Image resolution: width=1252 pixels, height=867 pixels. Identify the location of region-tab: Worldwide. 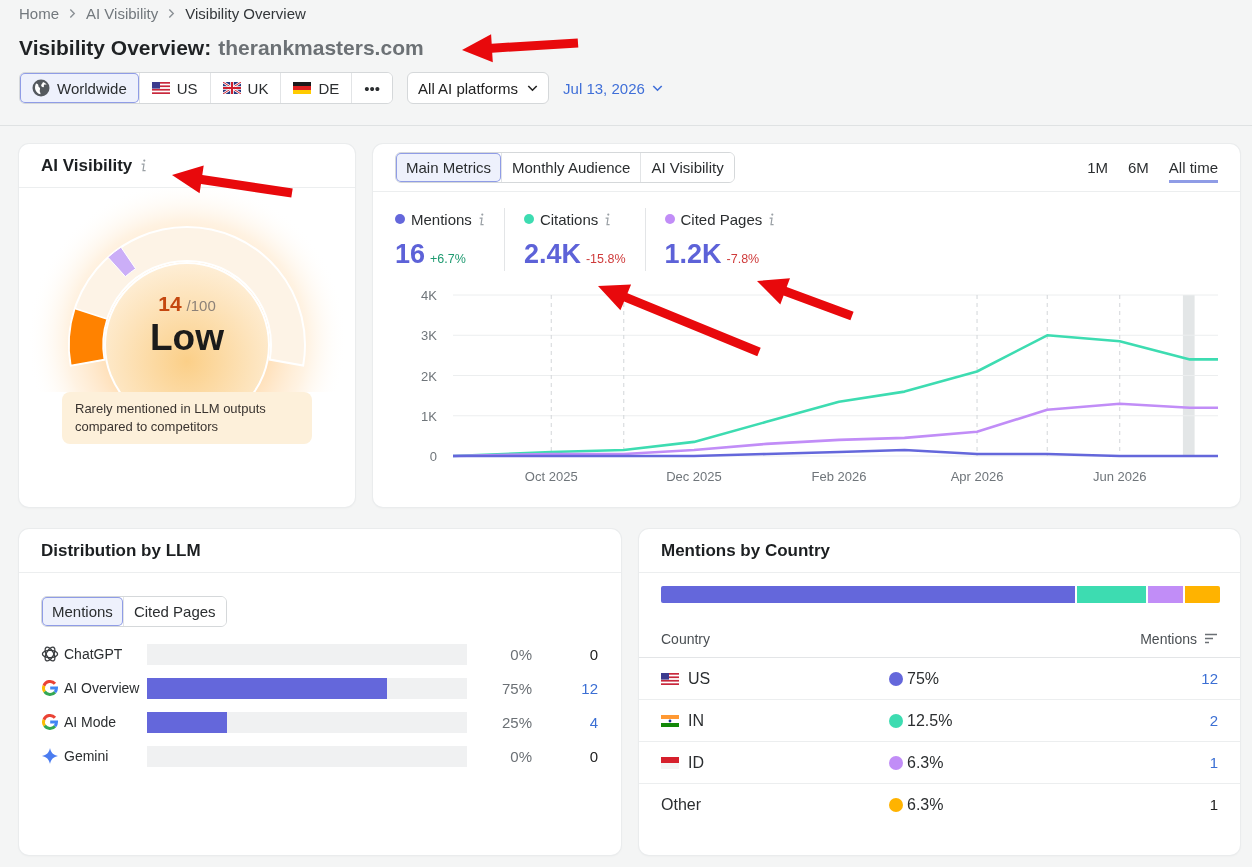
(79, 88).